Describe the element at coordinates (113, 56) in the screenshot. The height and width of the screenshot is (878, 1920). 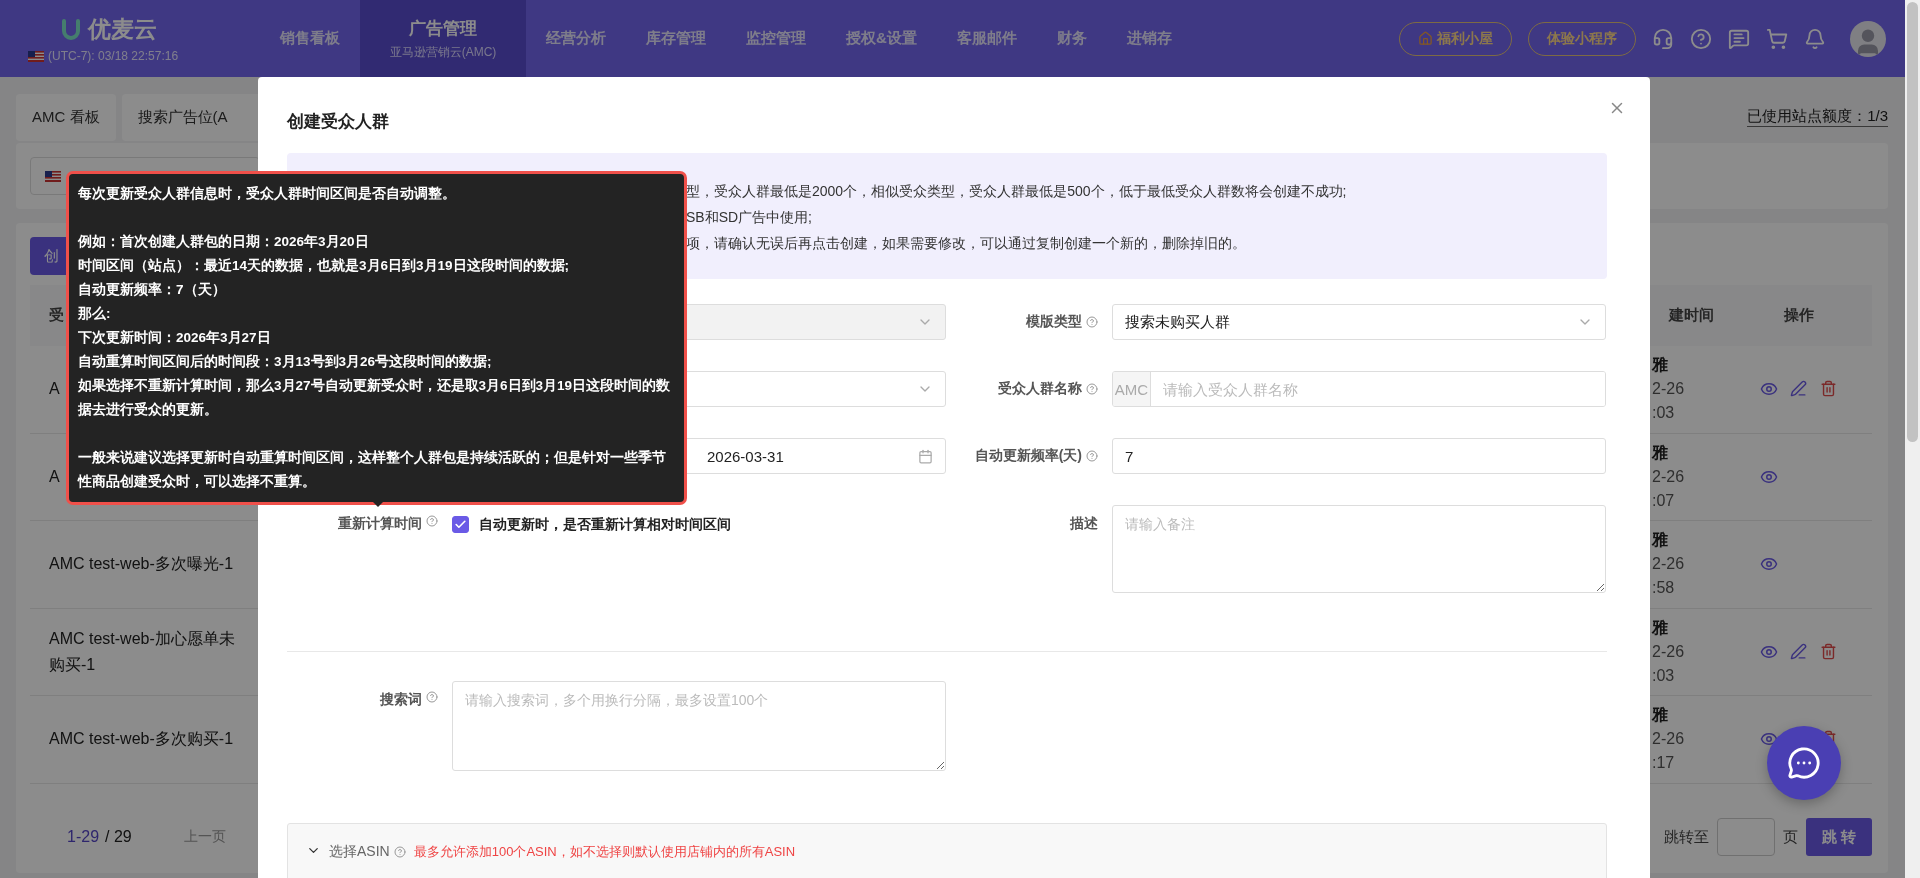
I see `time-text: (UTC-7): 03/18 22:57:16` at that location.